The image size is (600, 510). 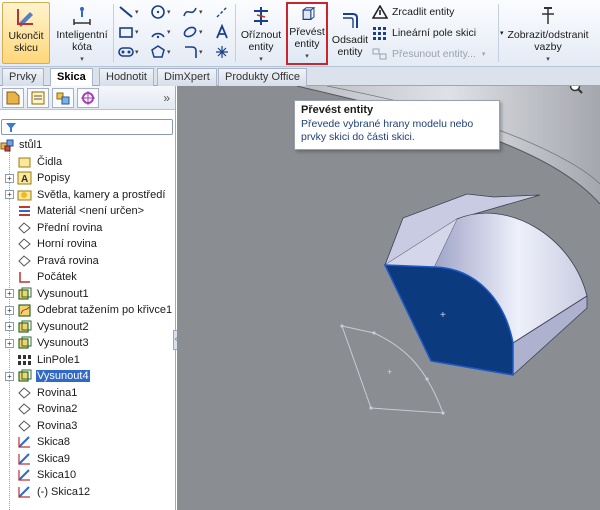 I want to click on spline-tool: ▾, so click(x=194, y=12).